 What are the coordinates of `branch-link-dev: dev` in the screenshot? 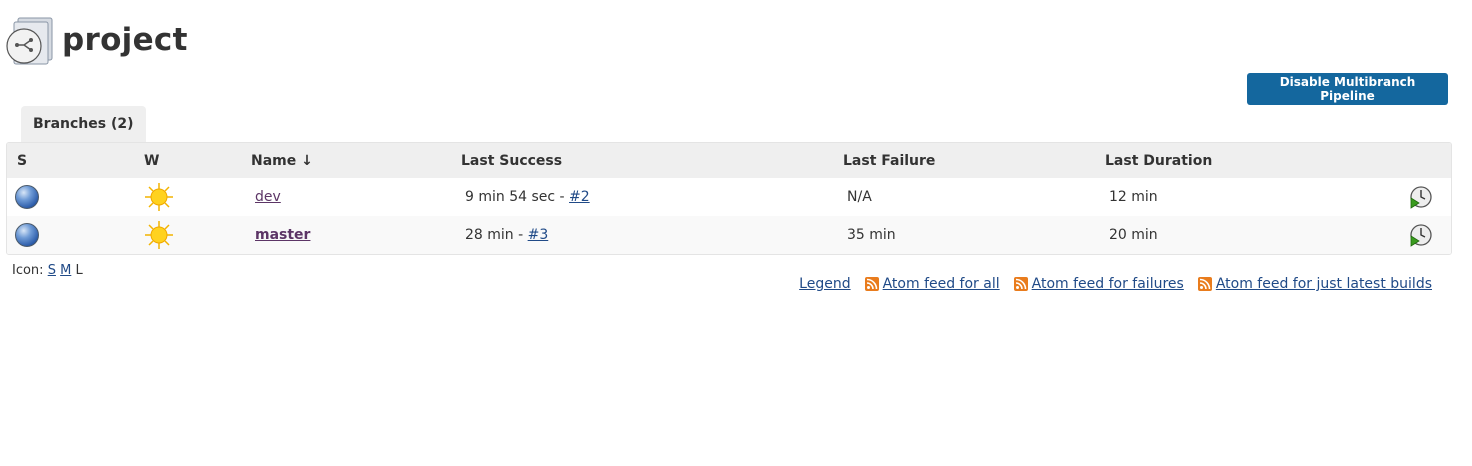 It's located at (268, 197).